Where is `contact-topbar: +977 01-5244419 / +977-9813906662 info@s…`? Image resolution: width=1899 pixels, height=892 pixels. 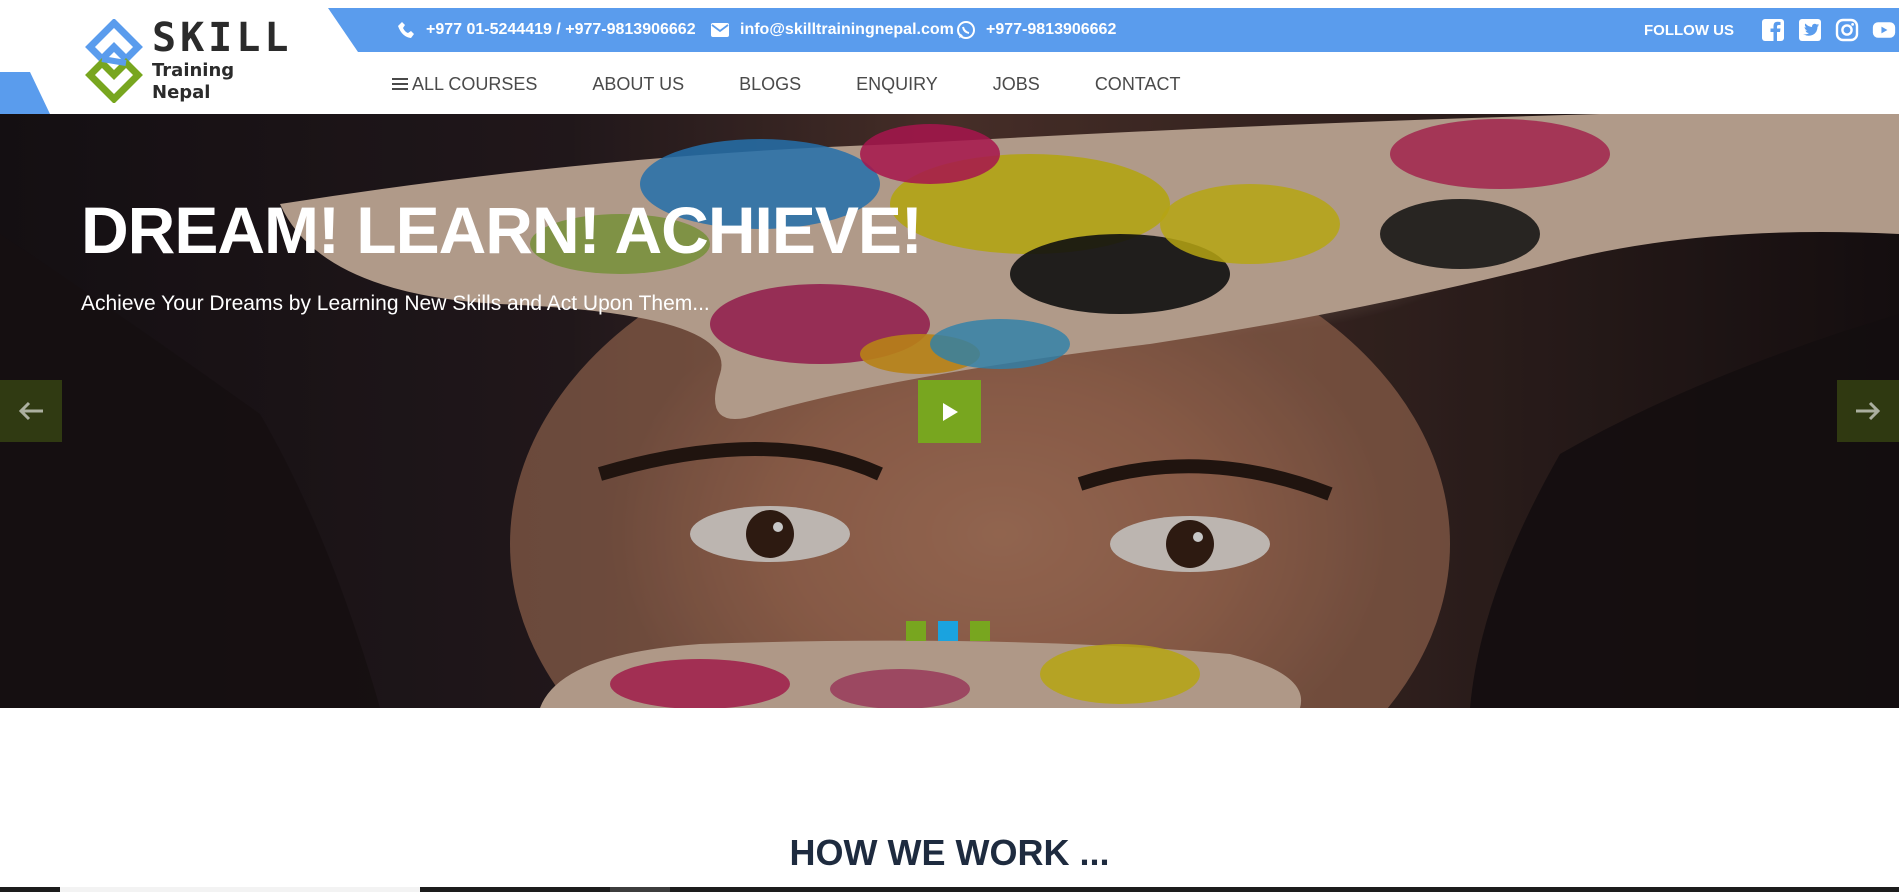 contact-topbar: +977 01-5244419 / +977-9813906662 info@s… is located at coordinates (1113, 30).